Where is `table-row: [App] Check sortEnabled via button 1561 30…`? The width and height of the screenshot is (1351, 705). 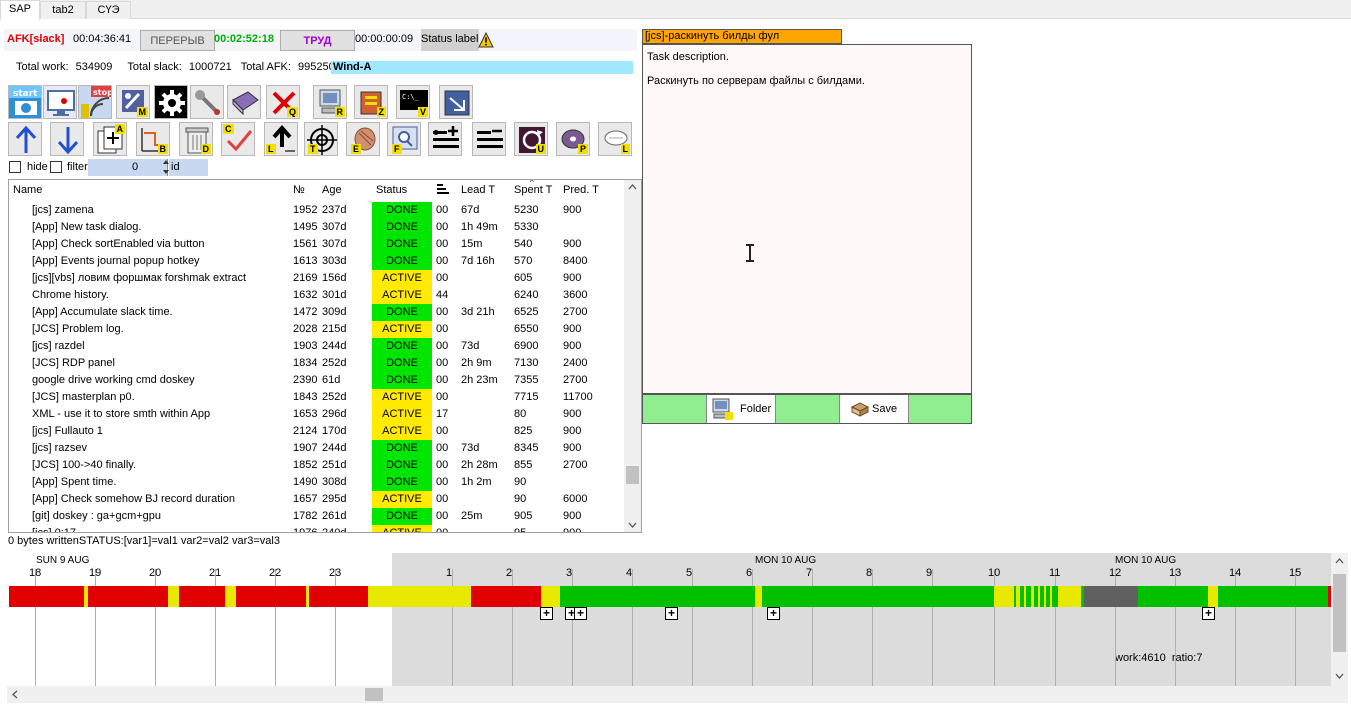
table-row: [App] Check sortEnabled via button 1561 30… is located at coordinates (316, 244).